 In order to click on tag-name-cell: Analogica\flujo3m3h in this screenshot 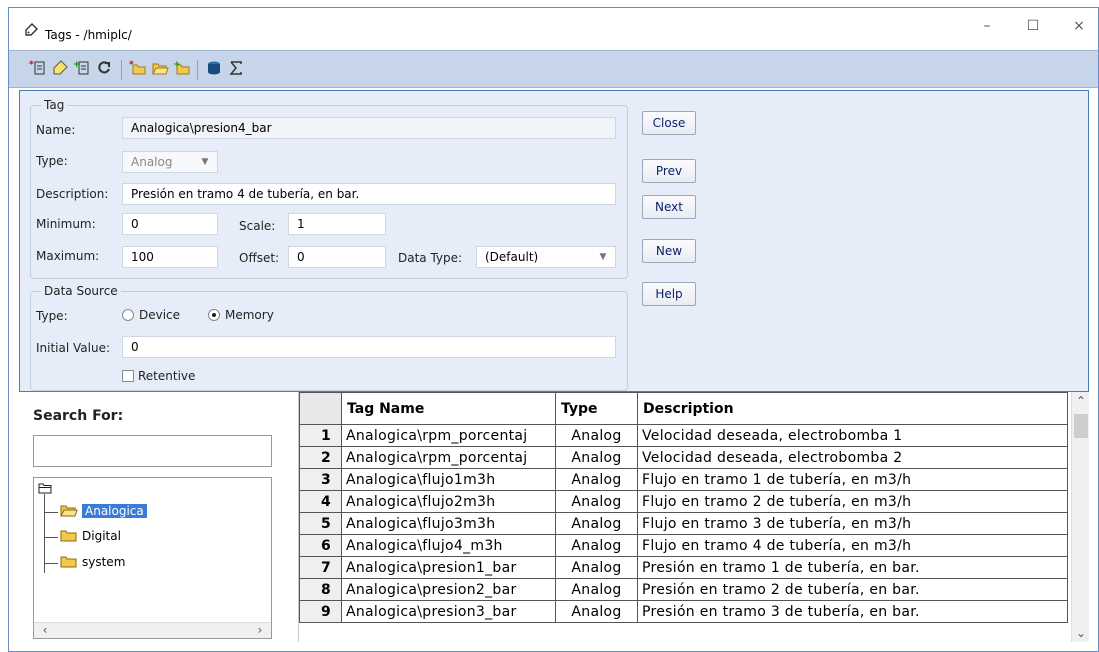, I will do `click(448, 523)`.